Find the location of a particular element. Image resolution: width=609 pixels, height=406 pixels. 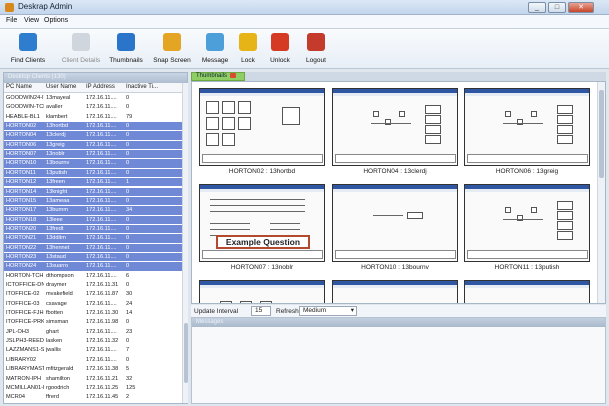

table-row: ITOFFICE-PRK simsman 172.16.11.98 0 is located at coordinates (93, 322).